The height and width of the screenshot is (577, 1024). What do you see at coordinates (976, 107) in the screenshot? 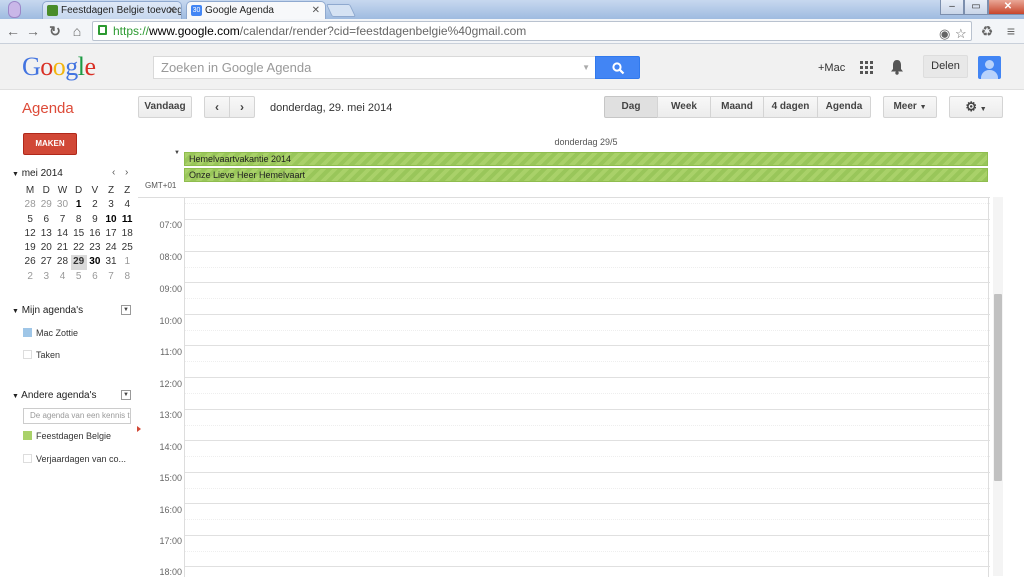
I see `settings-button: ⚙ ▼` at bounding box center [976, 107].